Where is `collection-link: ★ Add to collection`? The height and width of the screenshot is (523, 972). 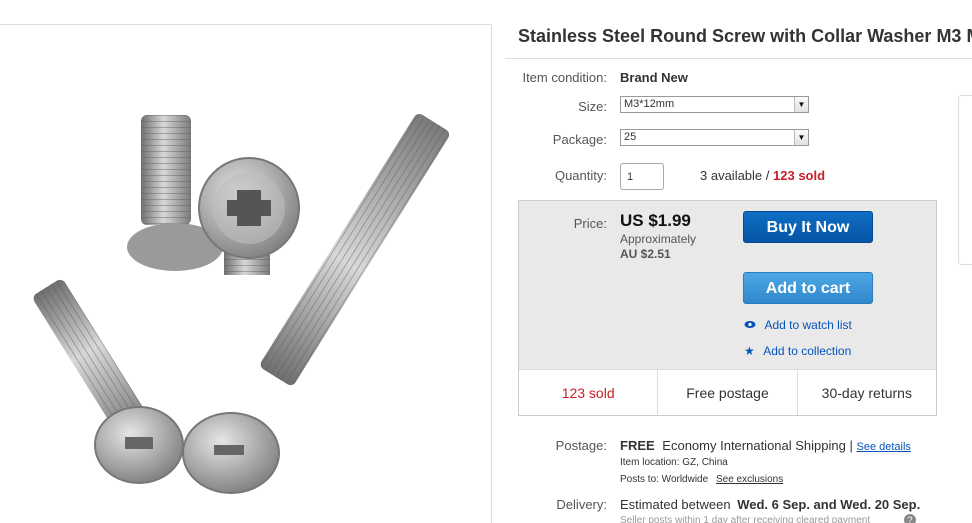
collection-link: ★ Add to collection is located at coordinates (797, 351).